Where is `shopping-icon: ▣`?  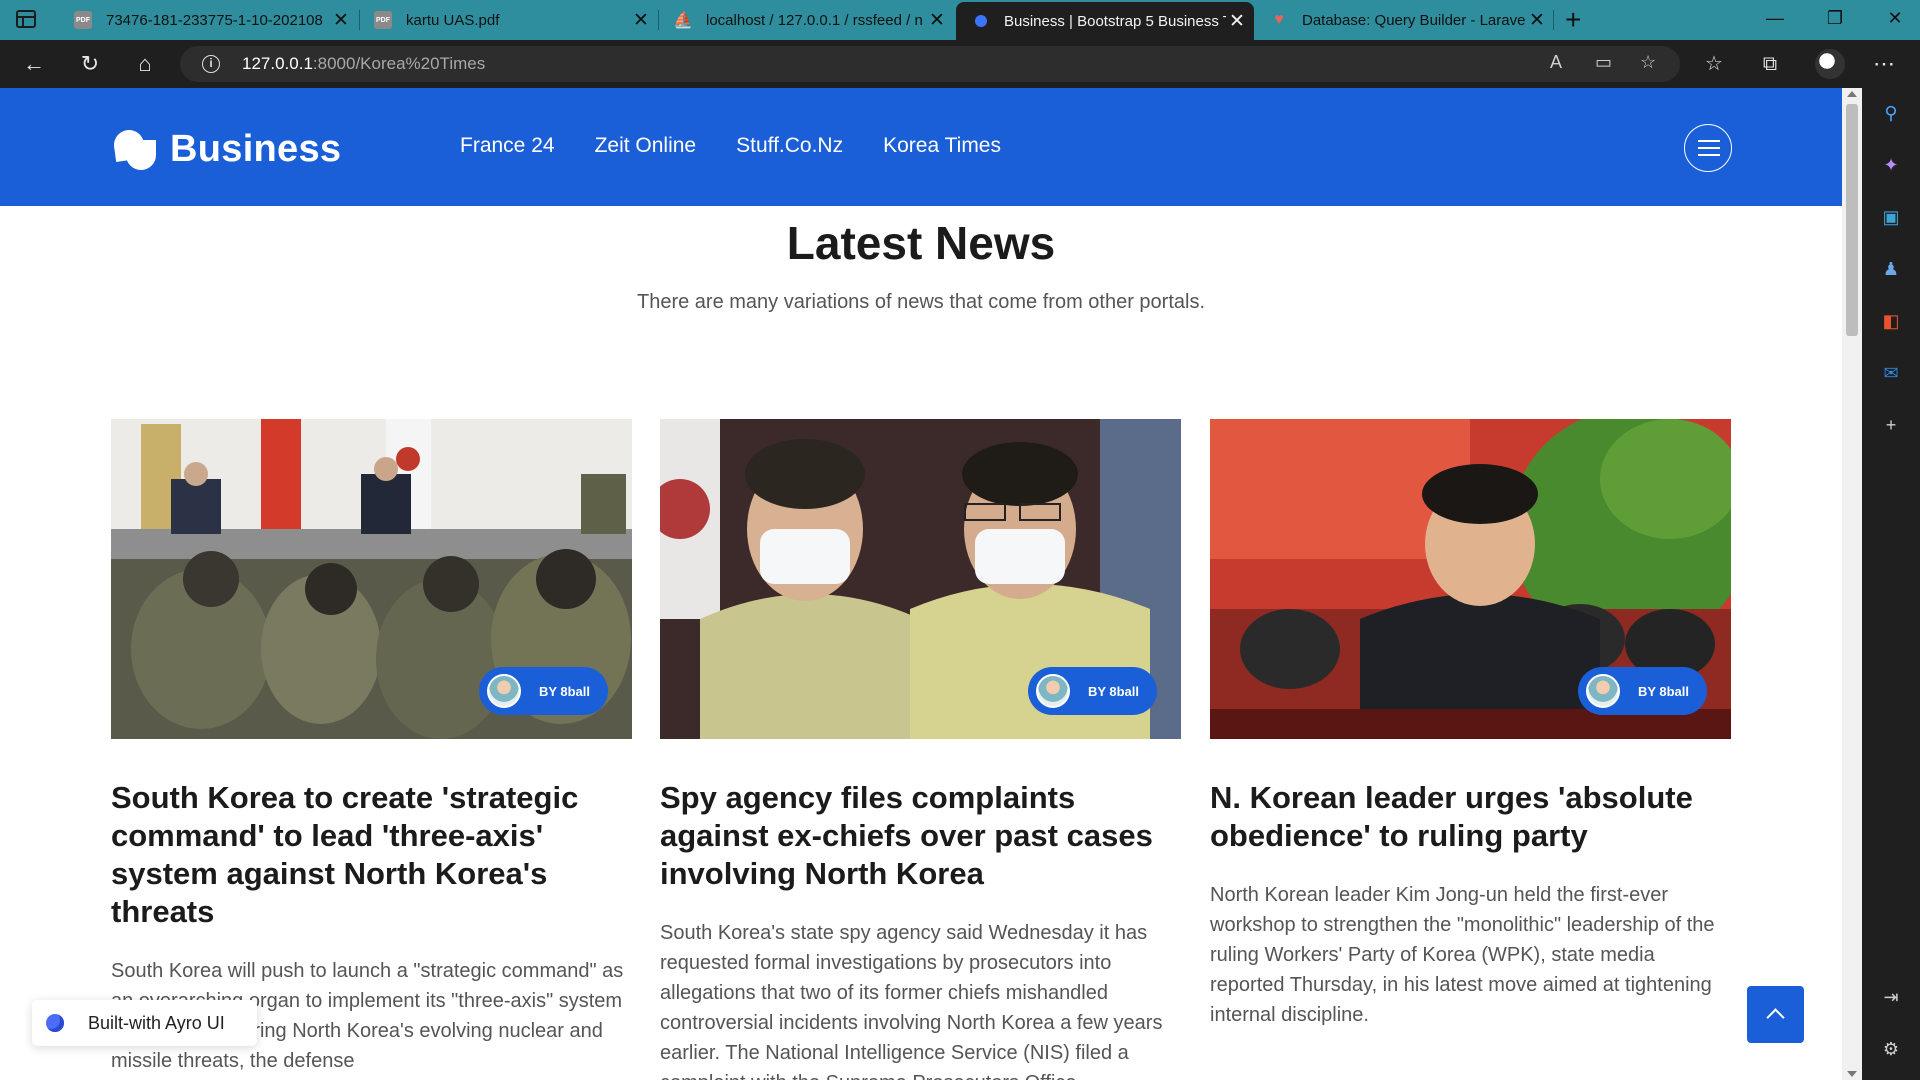 shopping-icon: ▣ is located at coordinates (1891, 217).